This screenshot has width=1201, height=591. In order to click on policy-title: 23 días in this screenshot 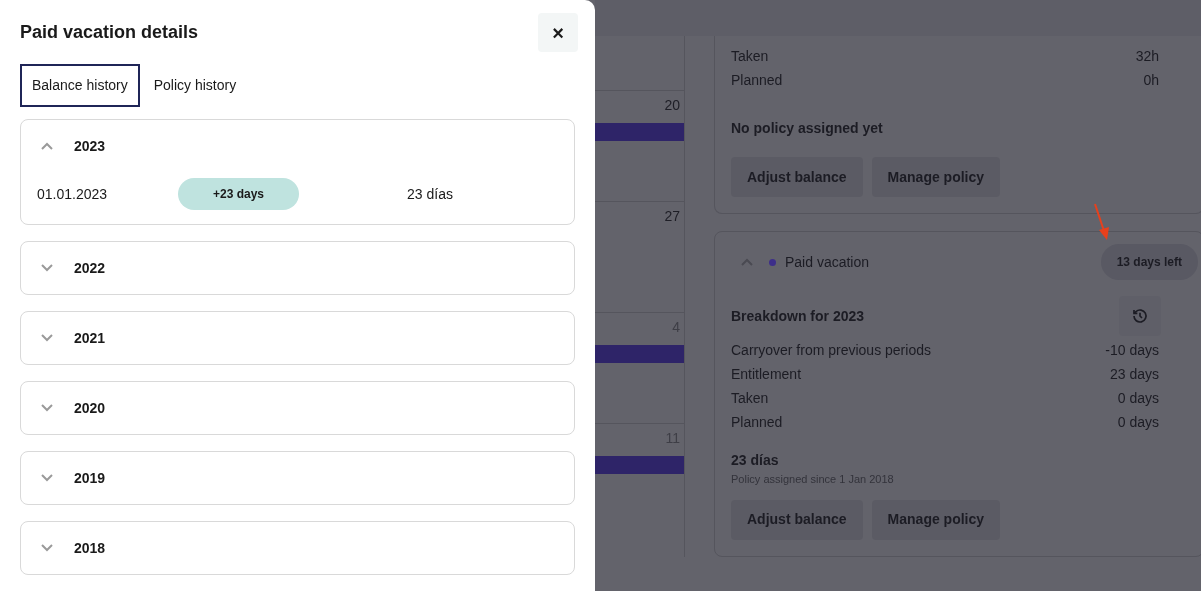, I will do `click(755, 460)`.